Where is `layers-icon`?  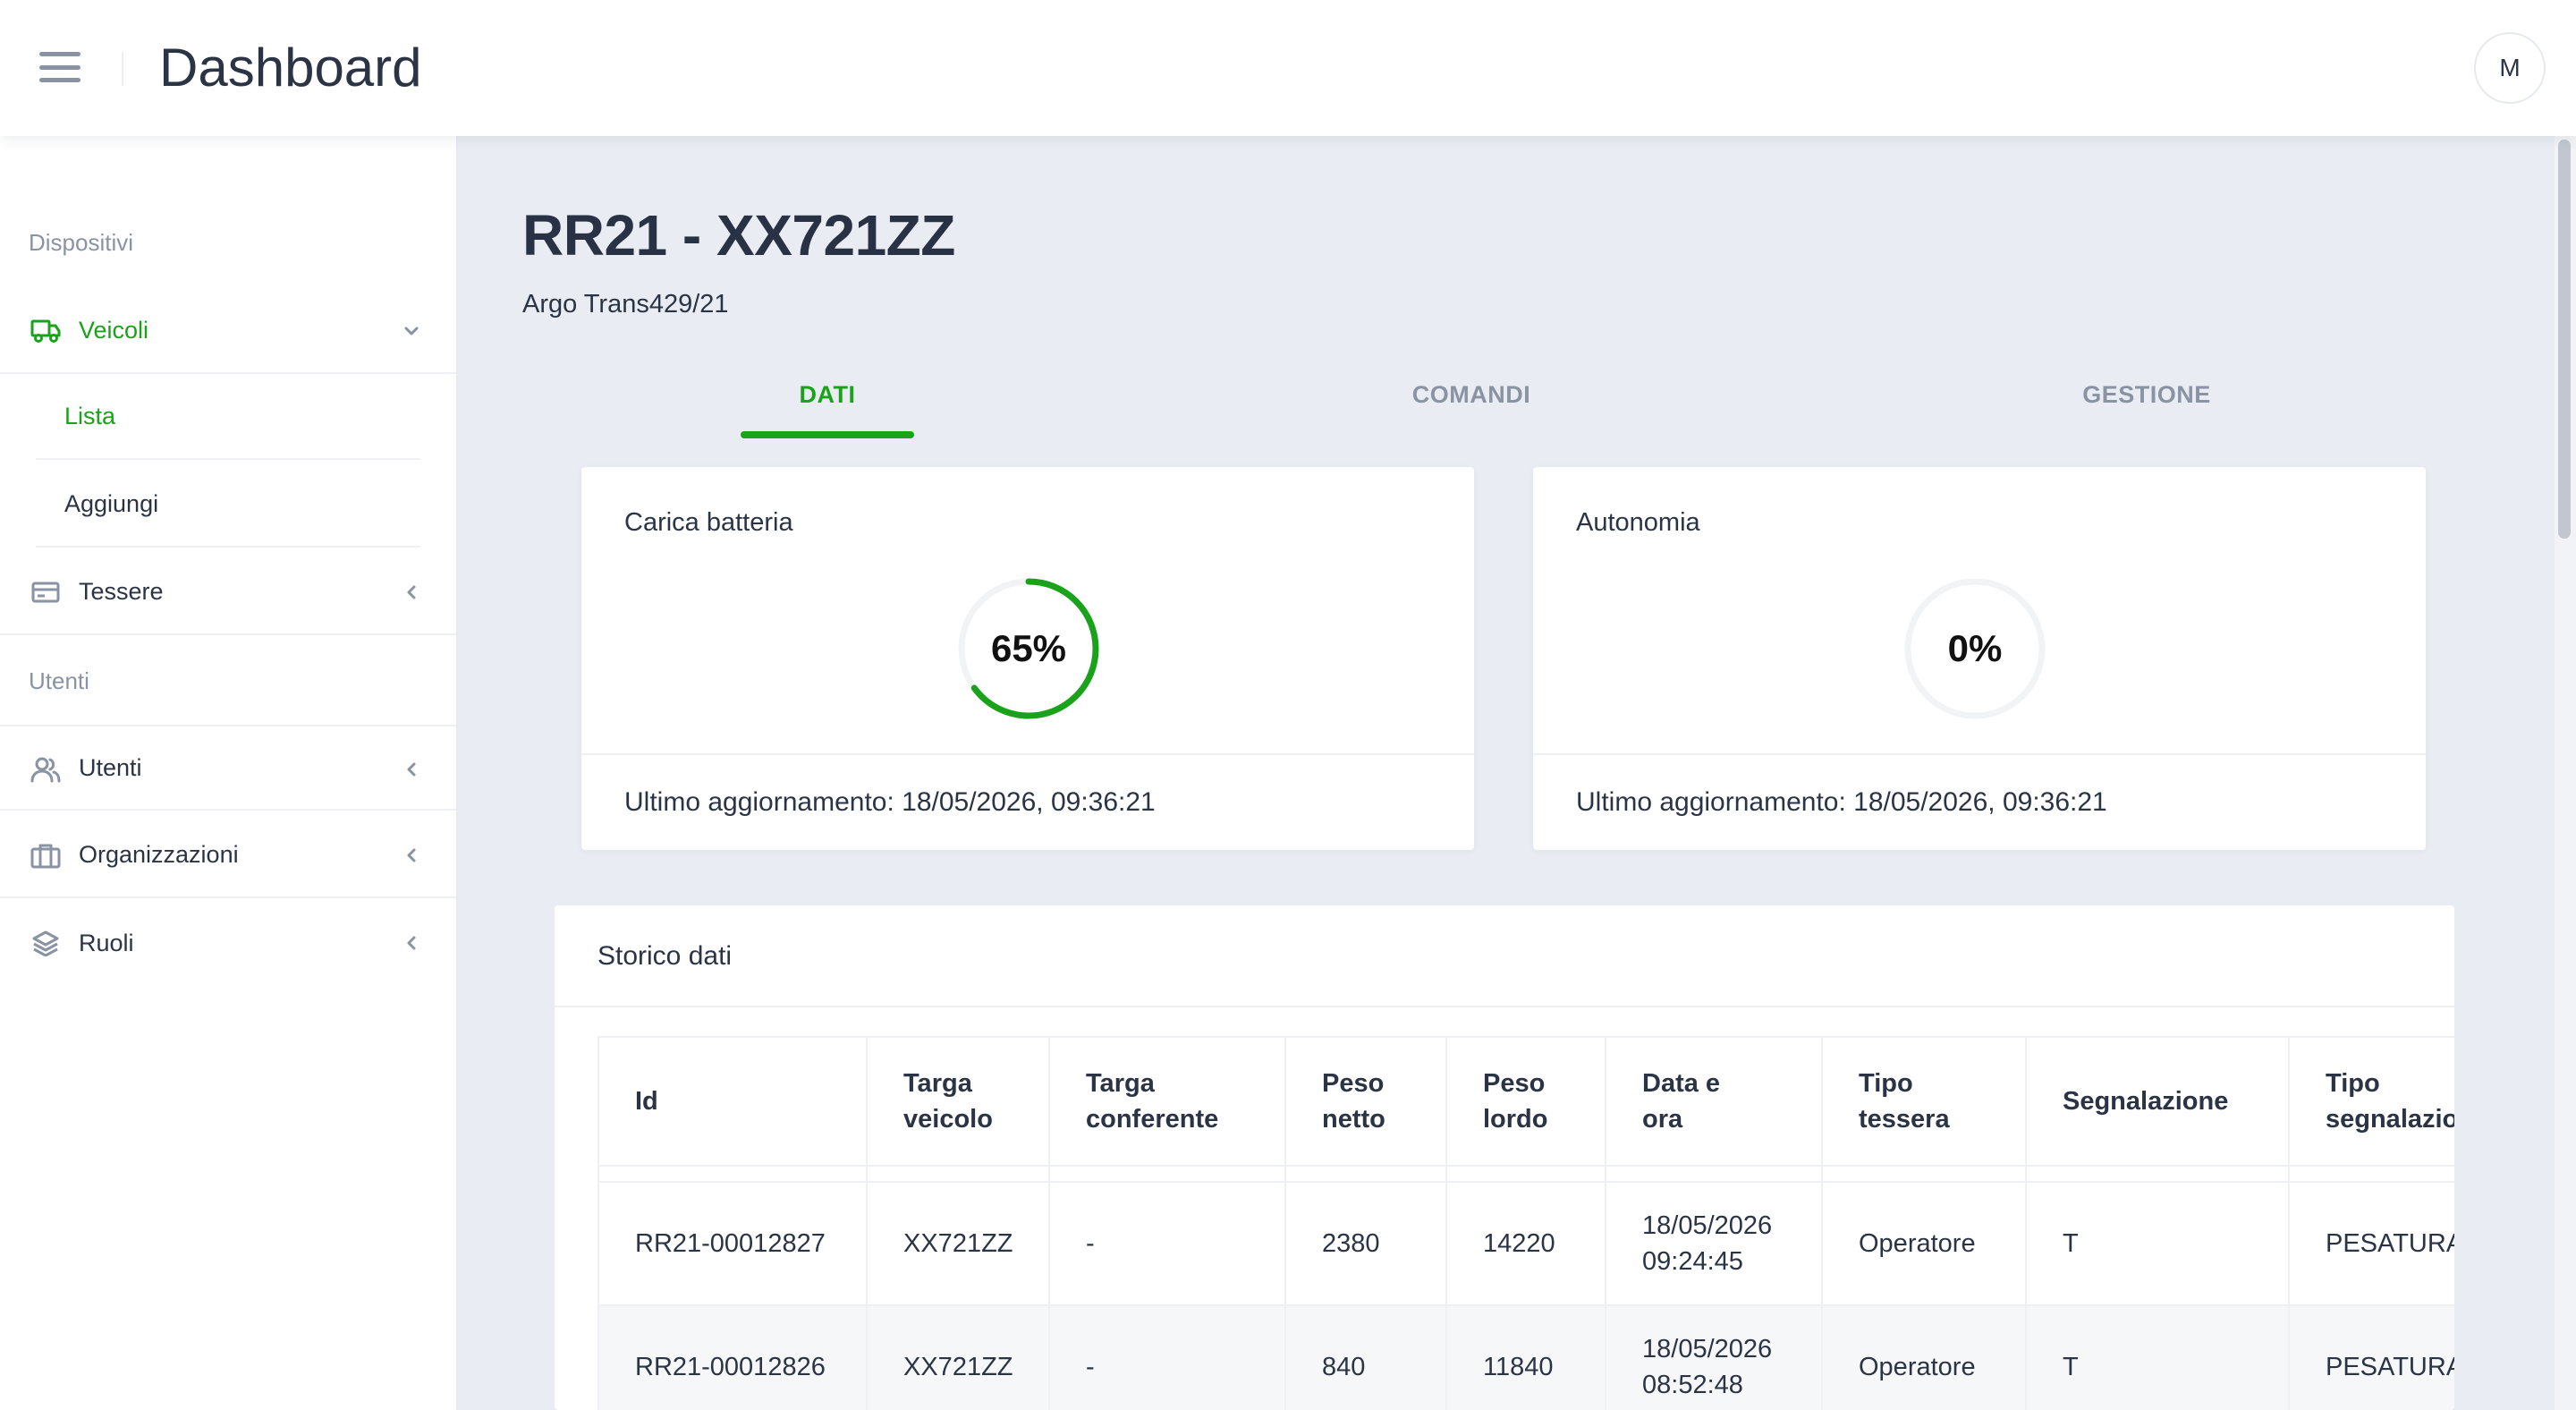
layers-icon is located at coordinates (45, 943).